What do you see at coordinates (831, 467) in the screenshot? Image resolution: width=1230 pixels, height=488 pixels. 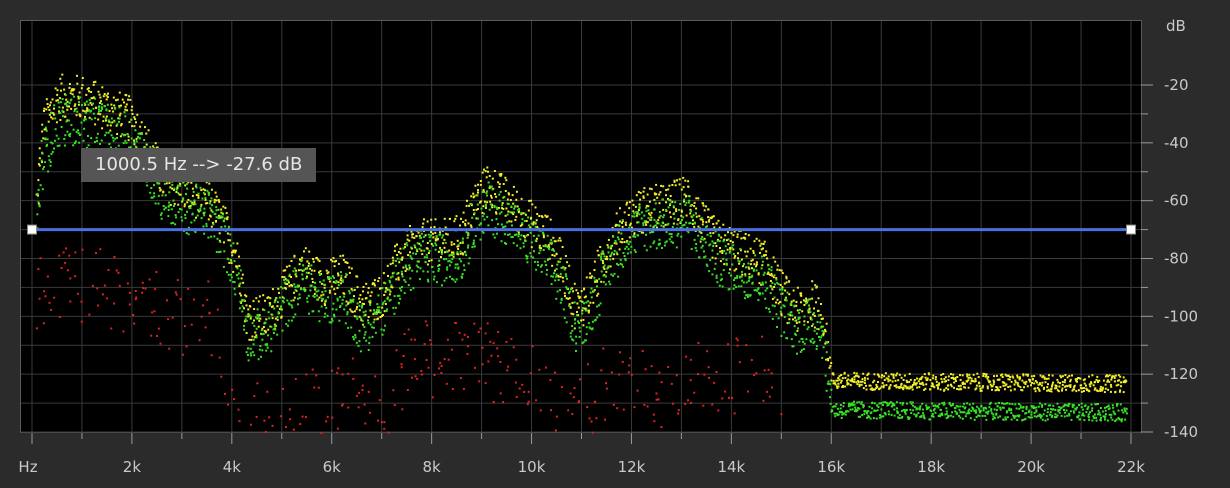 I see `x-axis-tick-label: 16k` at bounding box center [831, 467].